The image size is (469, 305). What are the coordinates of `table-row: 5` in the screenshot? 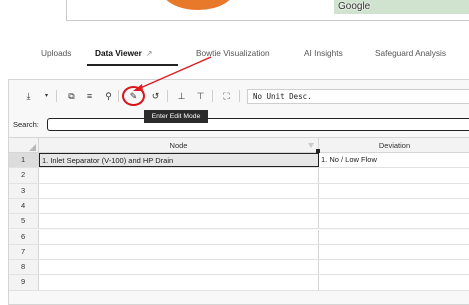 It's located at (239, 222).